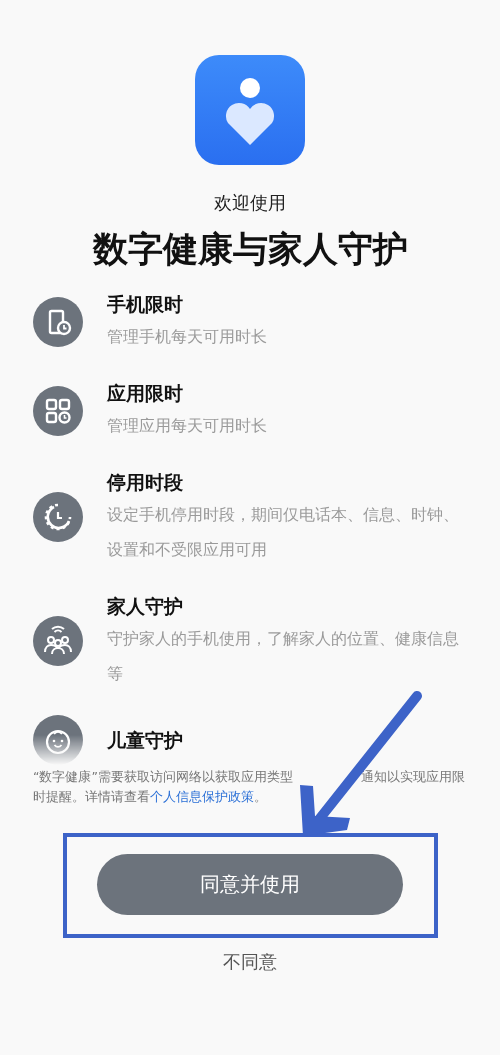 The width and height of the screenshot is (500, 1055). I want to click on feature-title: 儿童守护, so click(145, 740).